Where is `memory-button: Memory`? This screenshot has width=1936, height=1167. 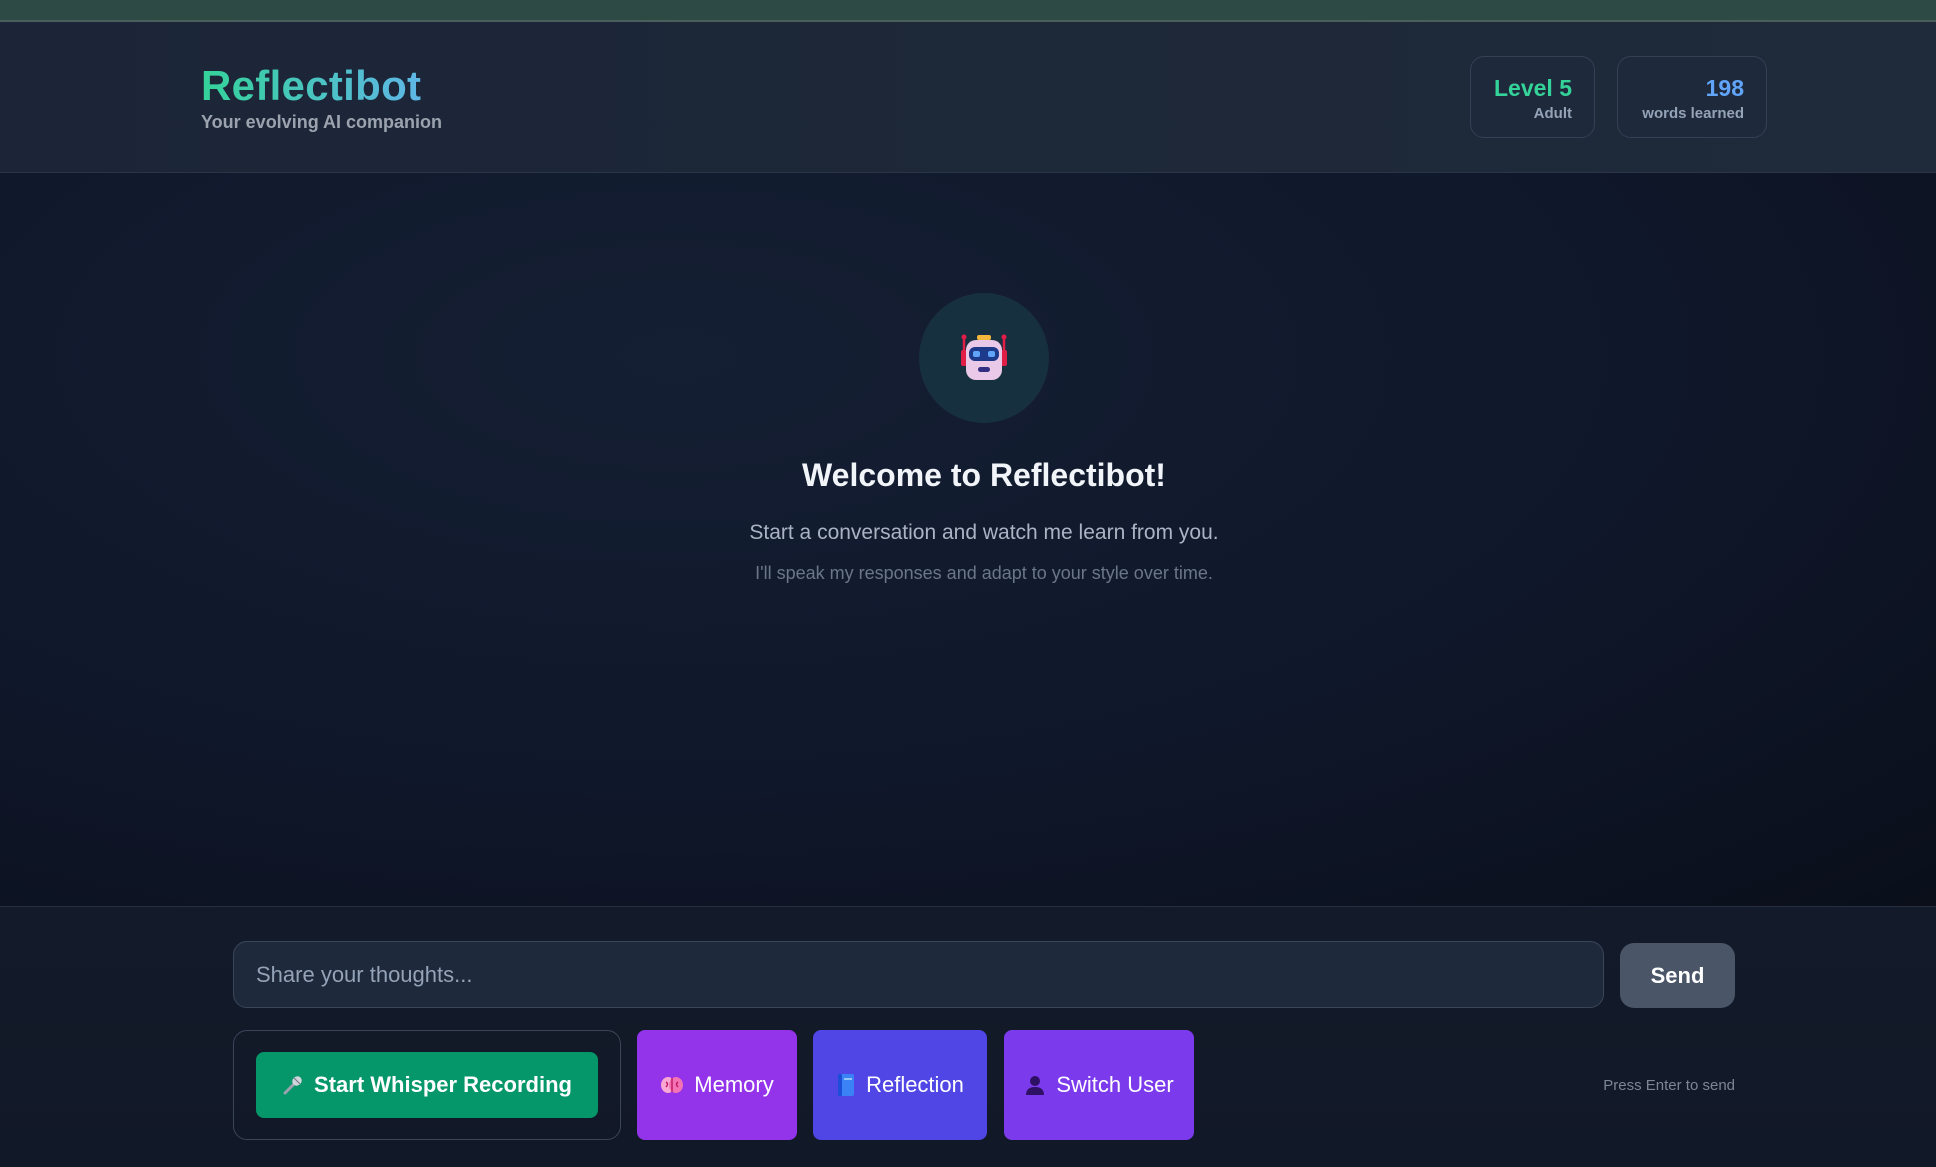 memory-button: Memory is located at coordinates (717, 1085).